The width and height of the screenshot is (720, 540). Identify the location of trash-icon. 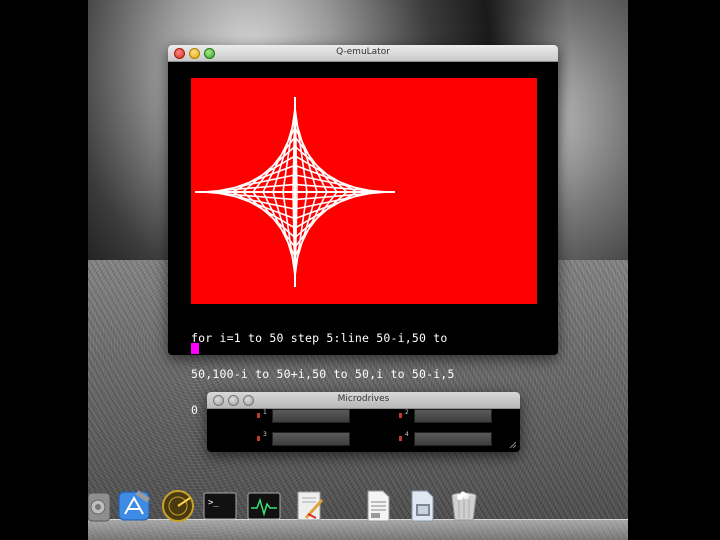
(464, 506).